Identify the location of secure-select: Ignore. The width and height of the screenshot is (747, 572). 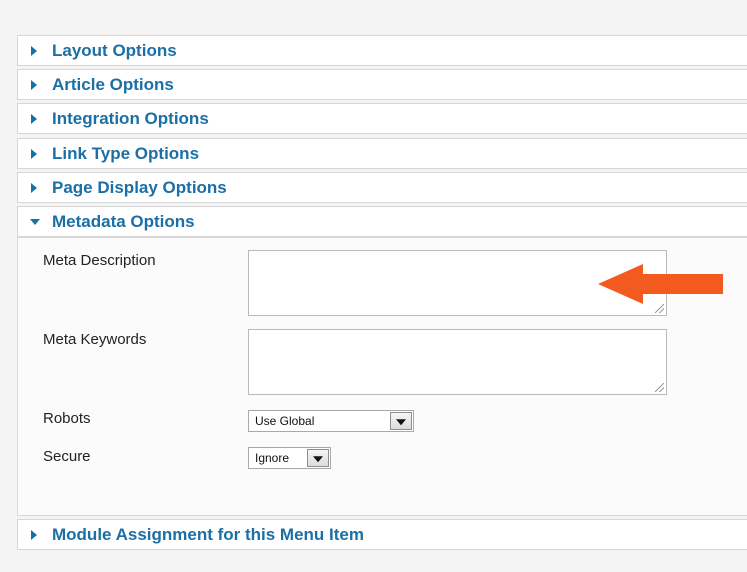
(289, 458).